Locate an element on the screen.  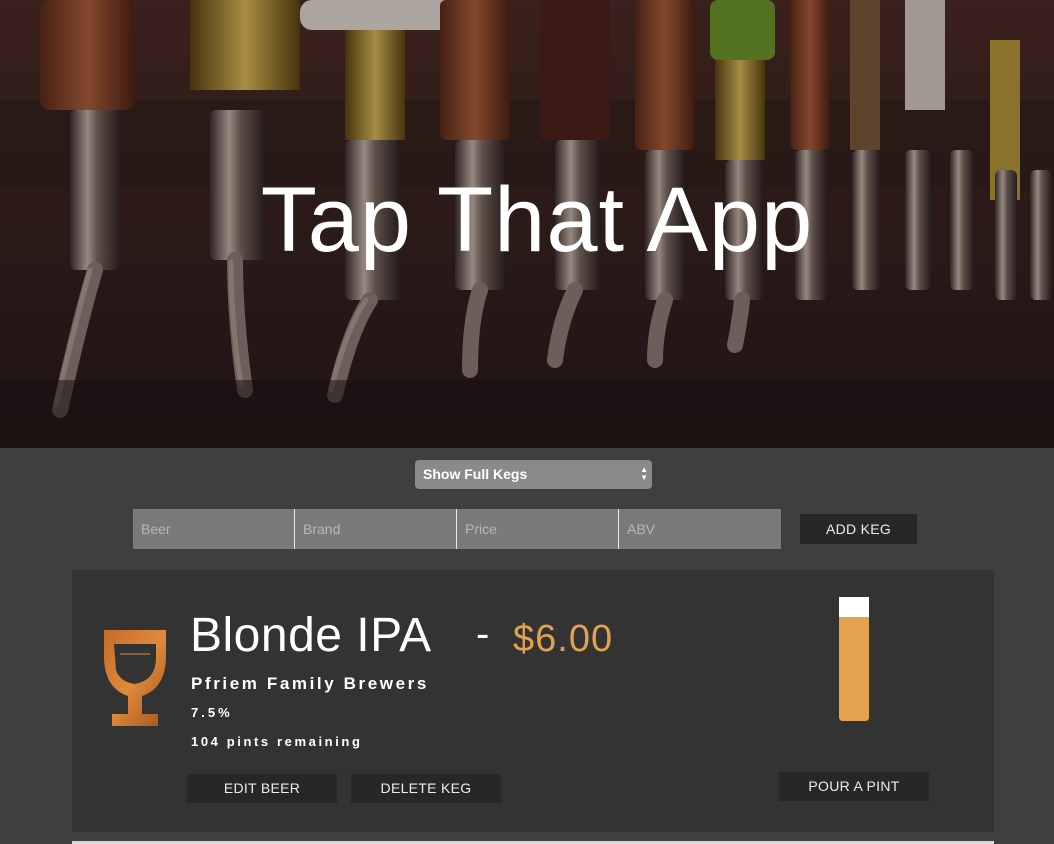
pints-remaining: 104 pints remaining is located at coordinates (277, 741).